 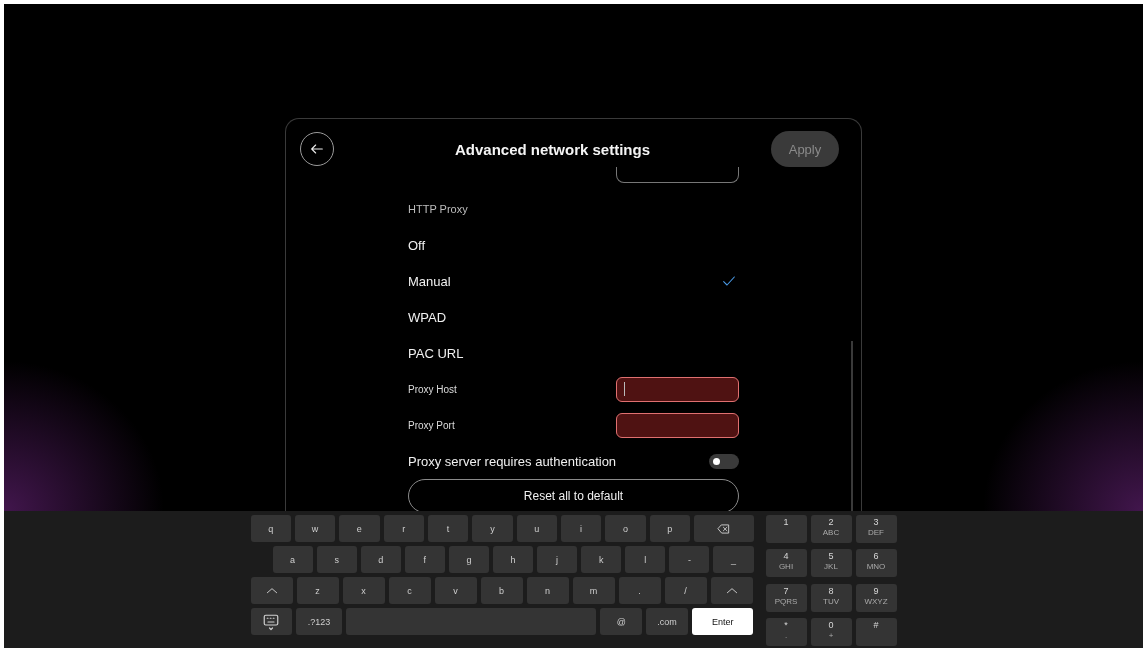 I want to click on keyboard-icon, so click(x=271, y=621).